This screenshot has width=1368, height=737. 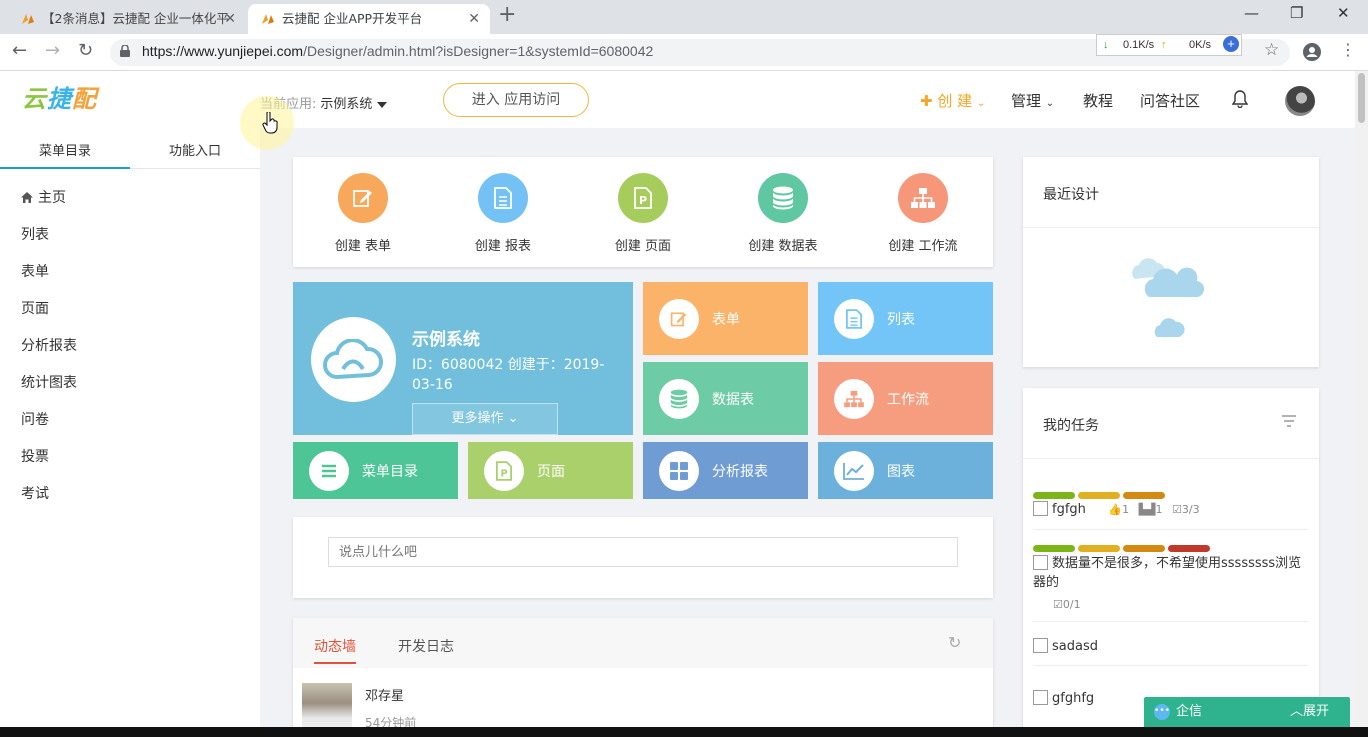 I want to click on sidebar-tabs: 菜单目录 功能入口, so click(x=130, y=148).